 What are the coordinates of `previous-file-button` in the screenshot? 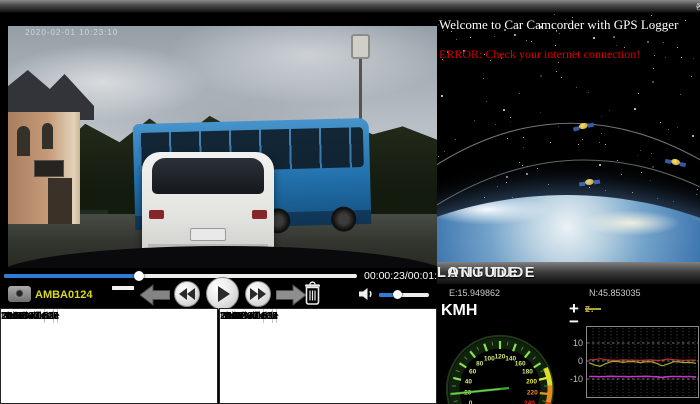 It's located at (155, 295).